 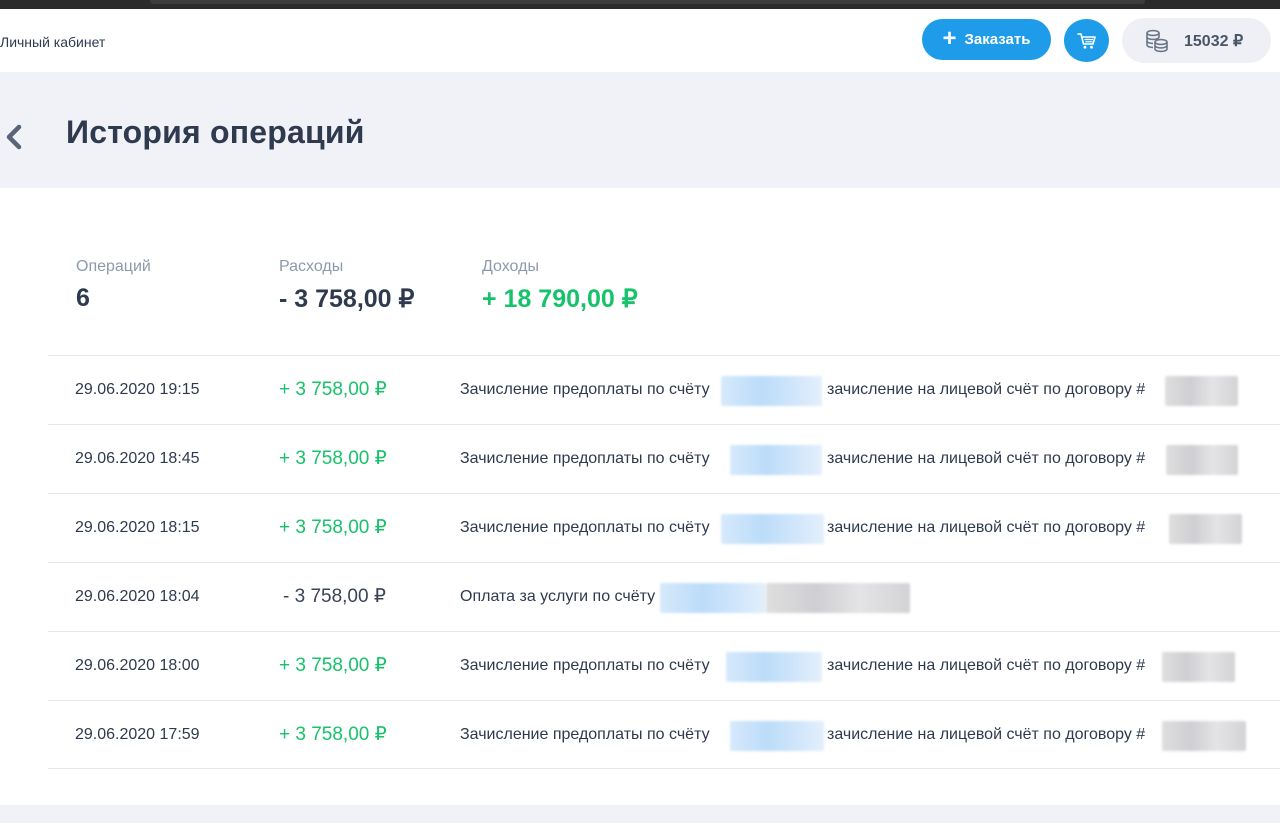 What do you see at coordinates (838, 598) in the screenshot?
I see `redacted-service` at bounding box center [838, 598].